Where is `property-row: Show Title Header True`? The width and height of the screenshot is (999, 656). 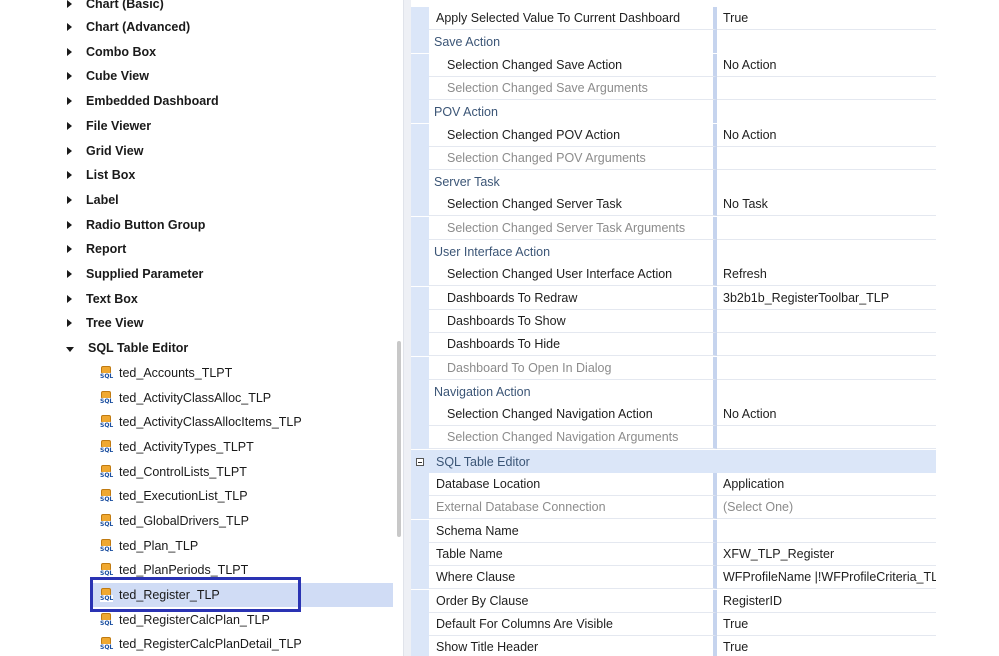 property-row: Show Title Header True is located at coordinates (673, 646).